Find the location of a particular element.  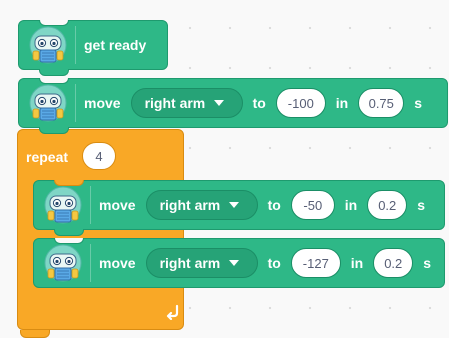

repeat-label: repeat is located at coordinates (47, 157).